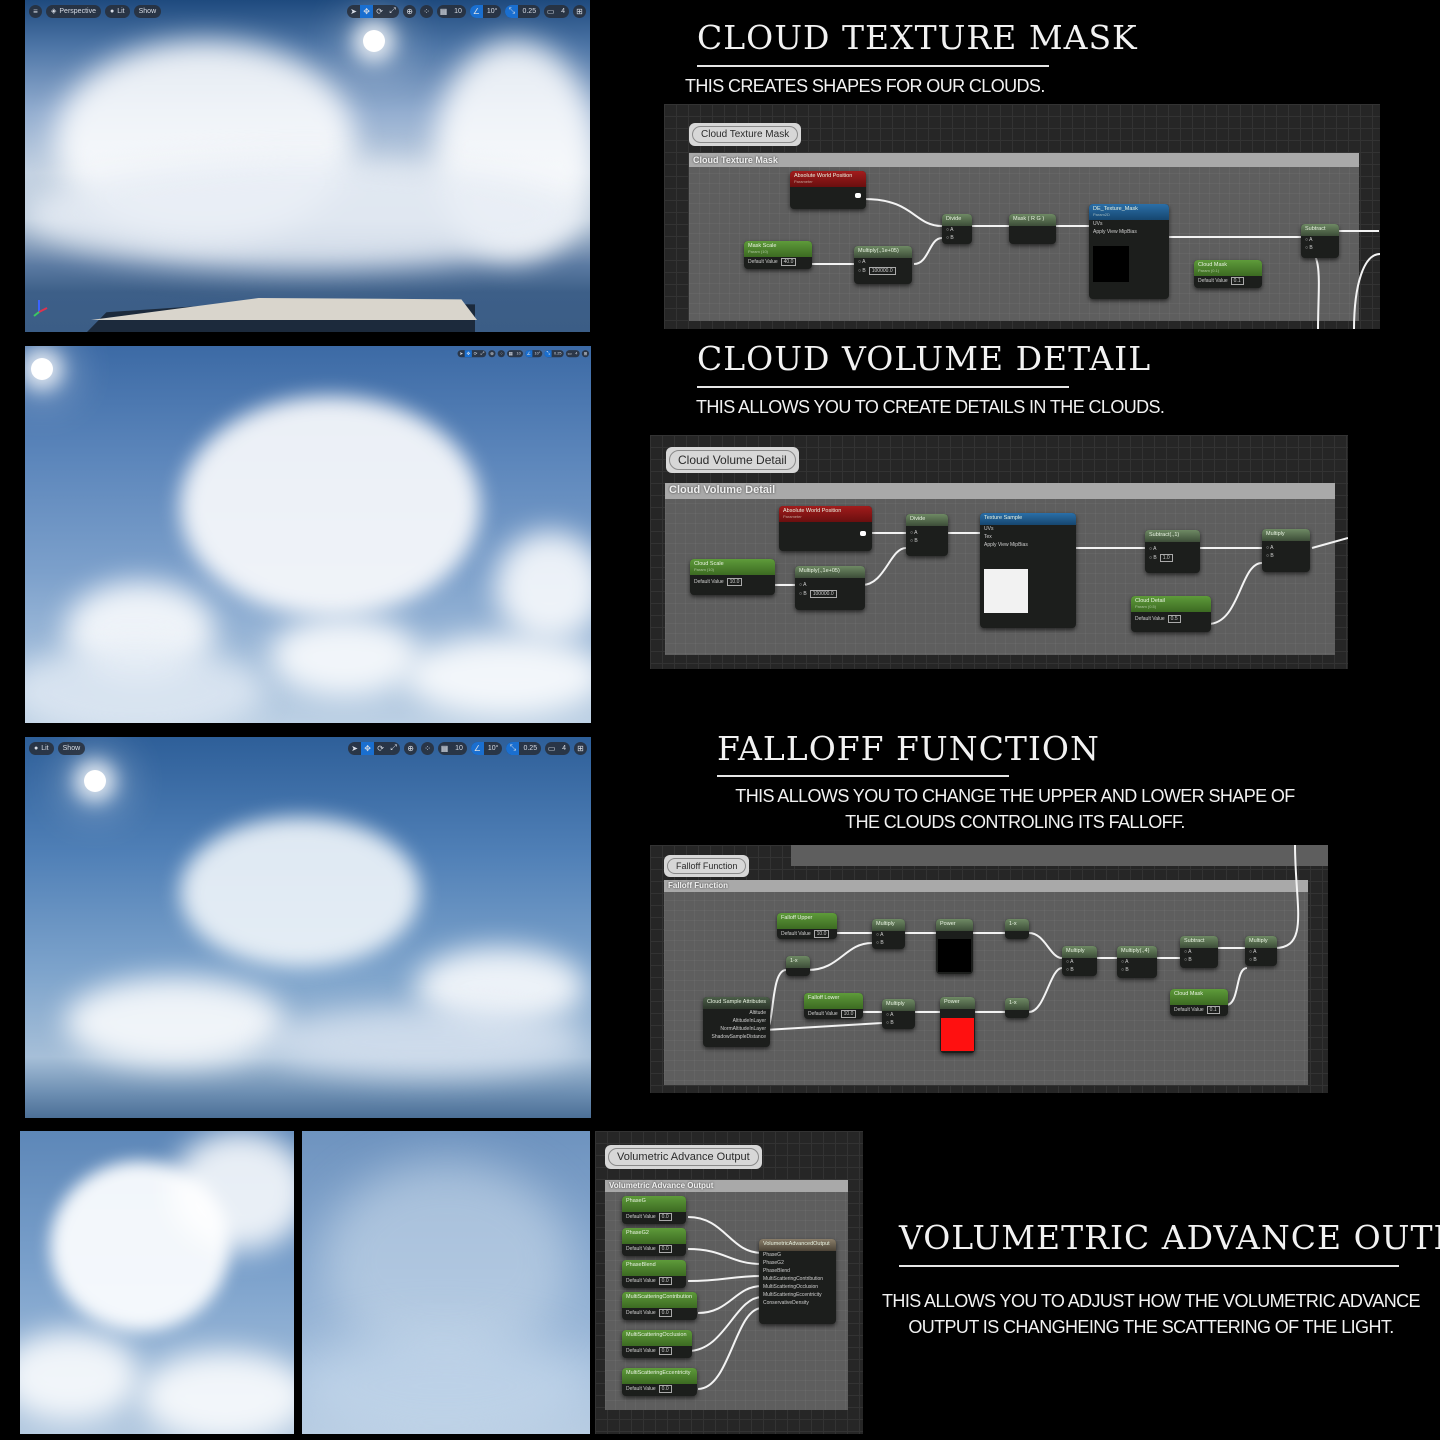 This screenshot has height=1440, width=1440. I want to click on node-one-minus-upper: 1-x, so click(1017, 929).